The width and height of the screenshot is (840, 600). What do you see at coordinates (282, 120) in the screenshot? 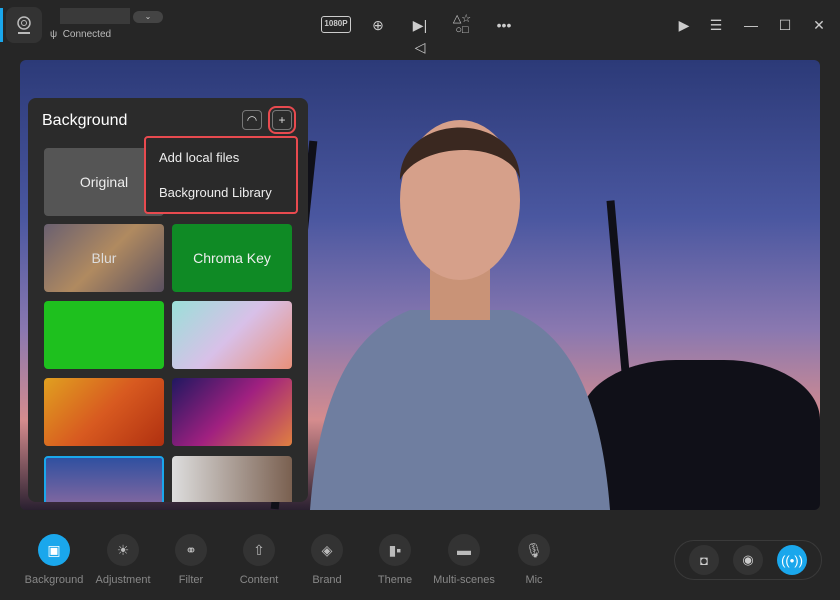
I see `add-button: +` at bounding box center [282, 120].